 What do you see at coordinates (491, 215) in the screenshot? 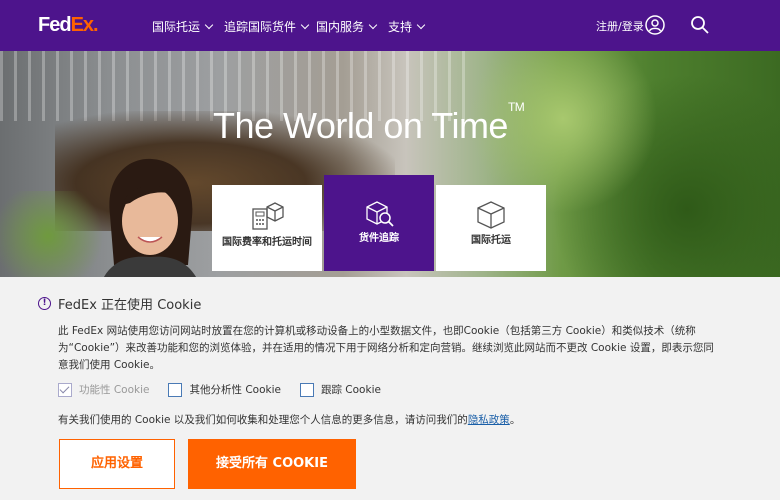
I see `package-icon` at bounding box center [491, 215].